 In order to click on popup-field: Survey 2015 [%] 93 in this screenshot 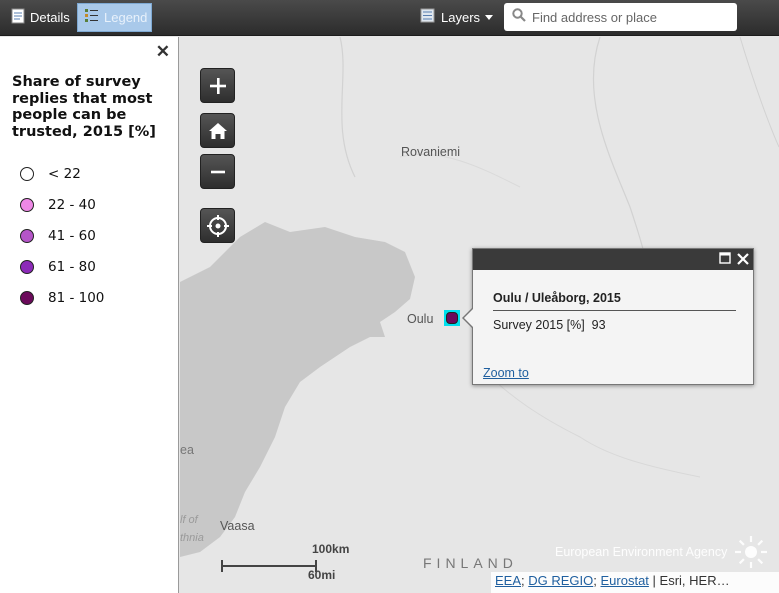, I will do `click(549, 325)`.